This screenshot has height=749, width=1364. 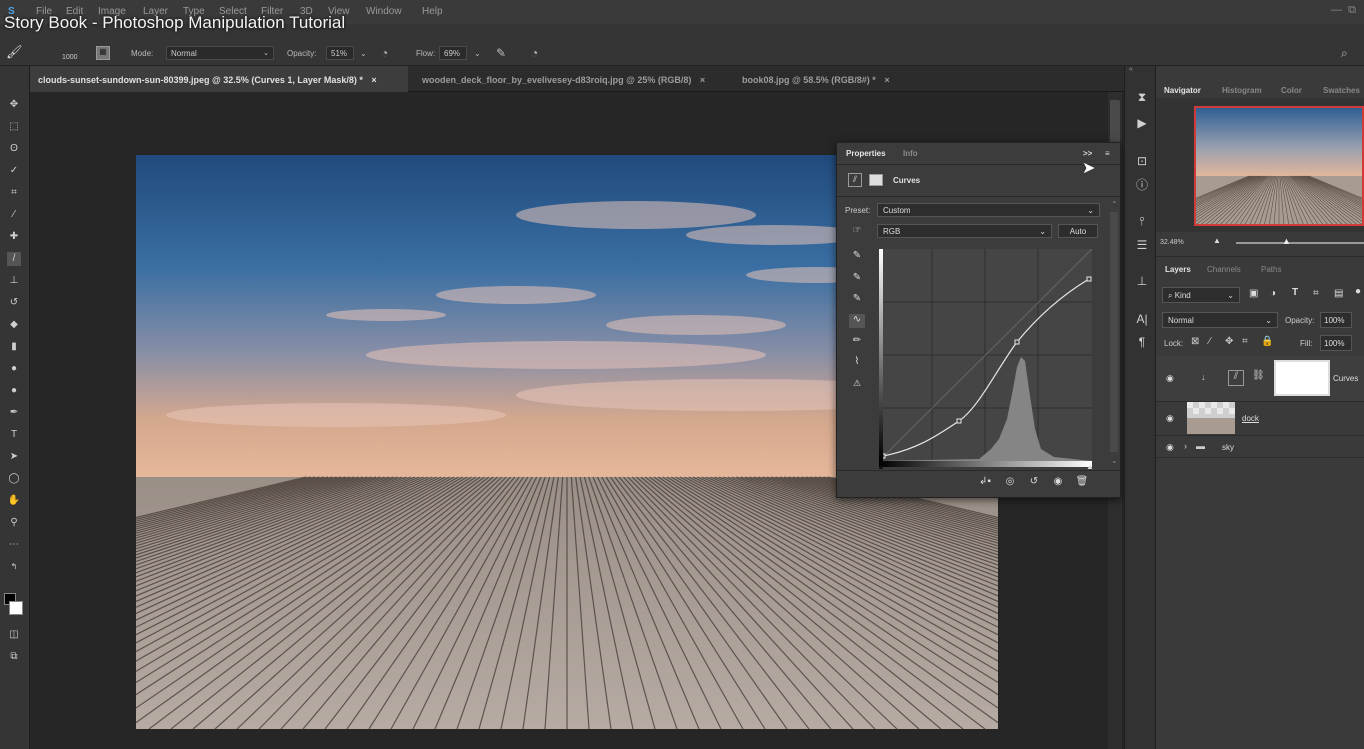 What do you see at coordinates (964, 231) in the screenshot?
I see `channel-select: RGB ⌄` at bounding box center [964, 231].